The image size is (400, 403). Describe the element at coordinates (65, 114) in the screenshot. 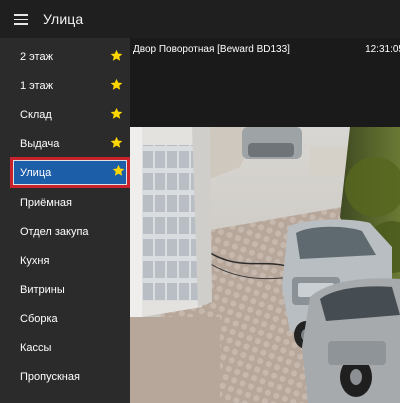

I see `sidebar-item-sklad: Склад` at that location.